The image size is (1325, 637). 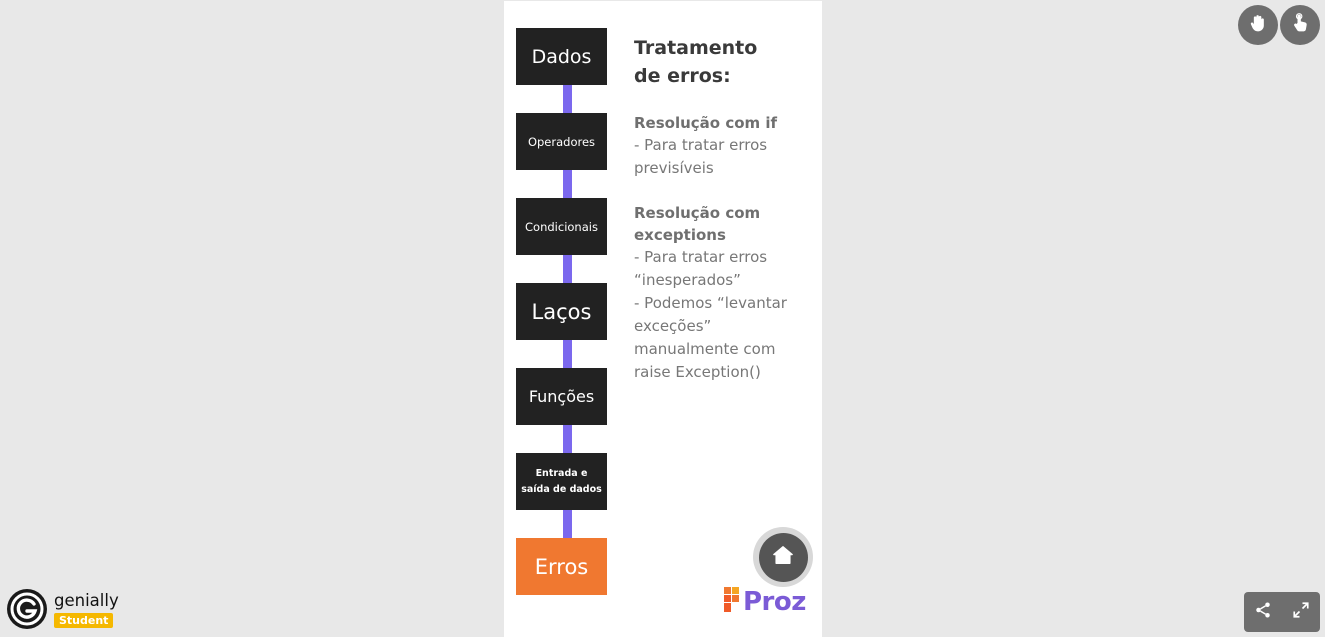 I want to click on fullscreen-icon, so click(x=1301, y=612).